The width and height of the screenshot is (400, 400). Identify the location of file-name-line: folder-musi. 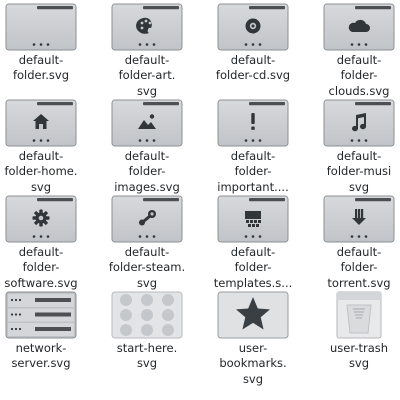
(359, 171).